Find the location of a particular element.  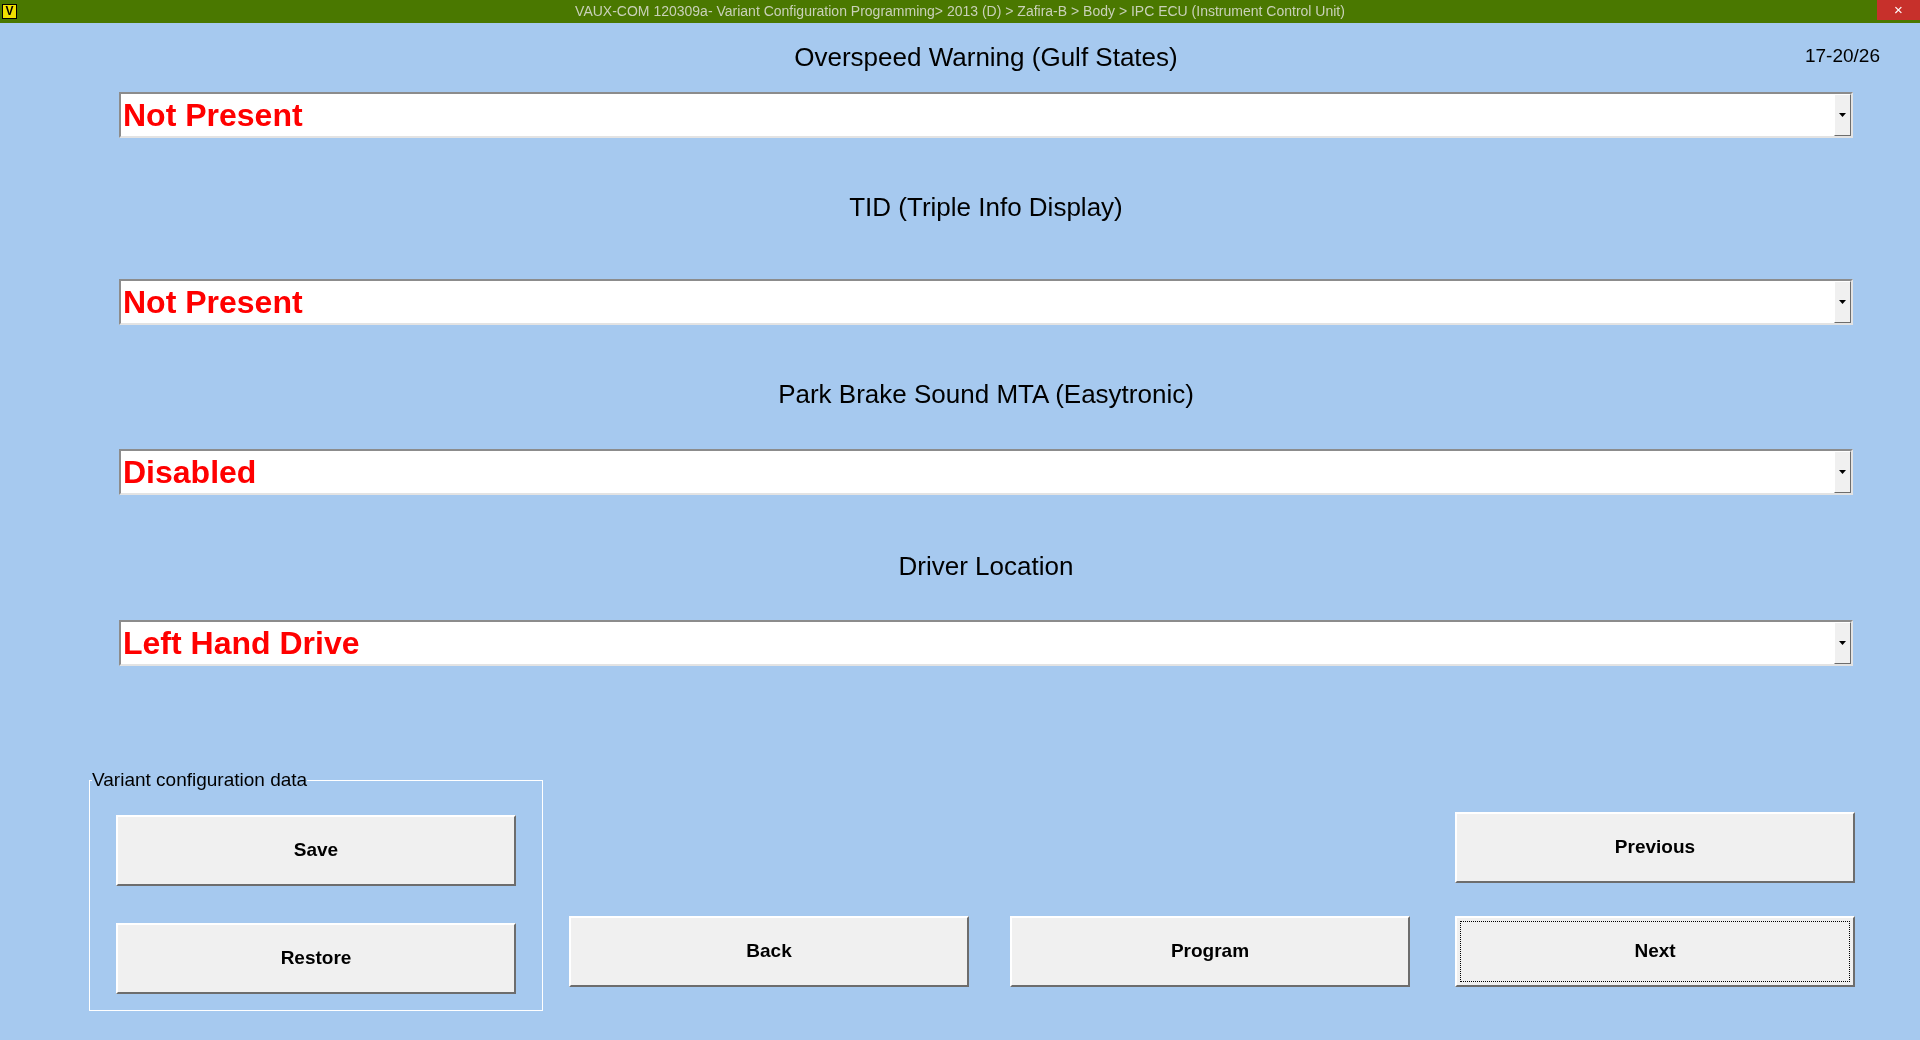

window-title: VAUX-COM 120309a- Variant Configuration Programming> 2013 (D) > Zafira-B > Body > IPC ECU (Instrument Control Unit) is located at coordinates (960, 11).